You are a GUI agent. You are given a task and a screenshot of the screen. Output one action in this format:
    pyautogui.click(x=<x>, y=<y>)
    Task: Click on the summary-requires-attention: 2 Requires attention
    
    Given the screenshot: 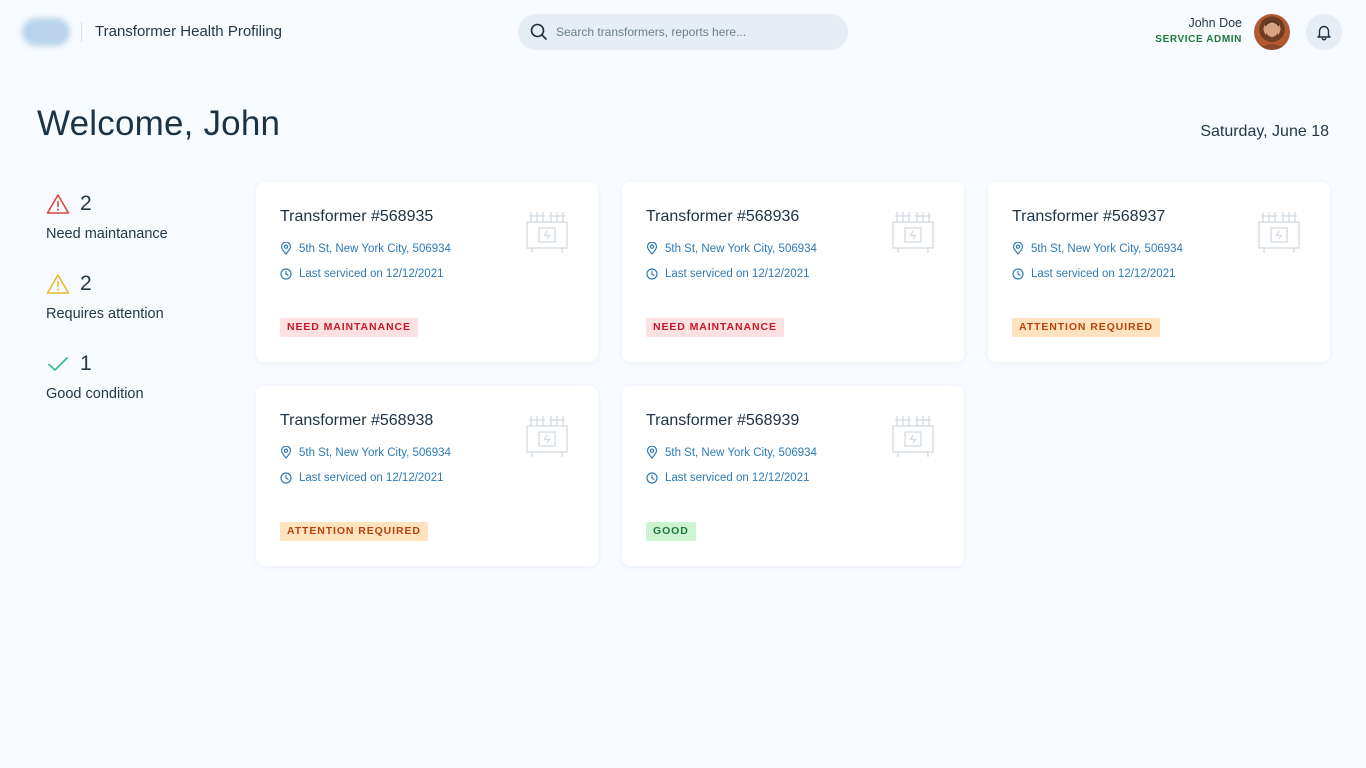 What is the action you would take?
    pyautogui.click(x=141, y=310)
    